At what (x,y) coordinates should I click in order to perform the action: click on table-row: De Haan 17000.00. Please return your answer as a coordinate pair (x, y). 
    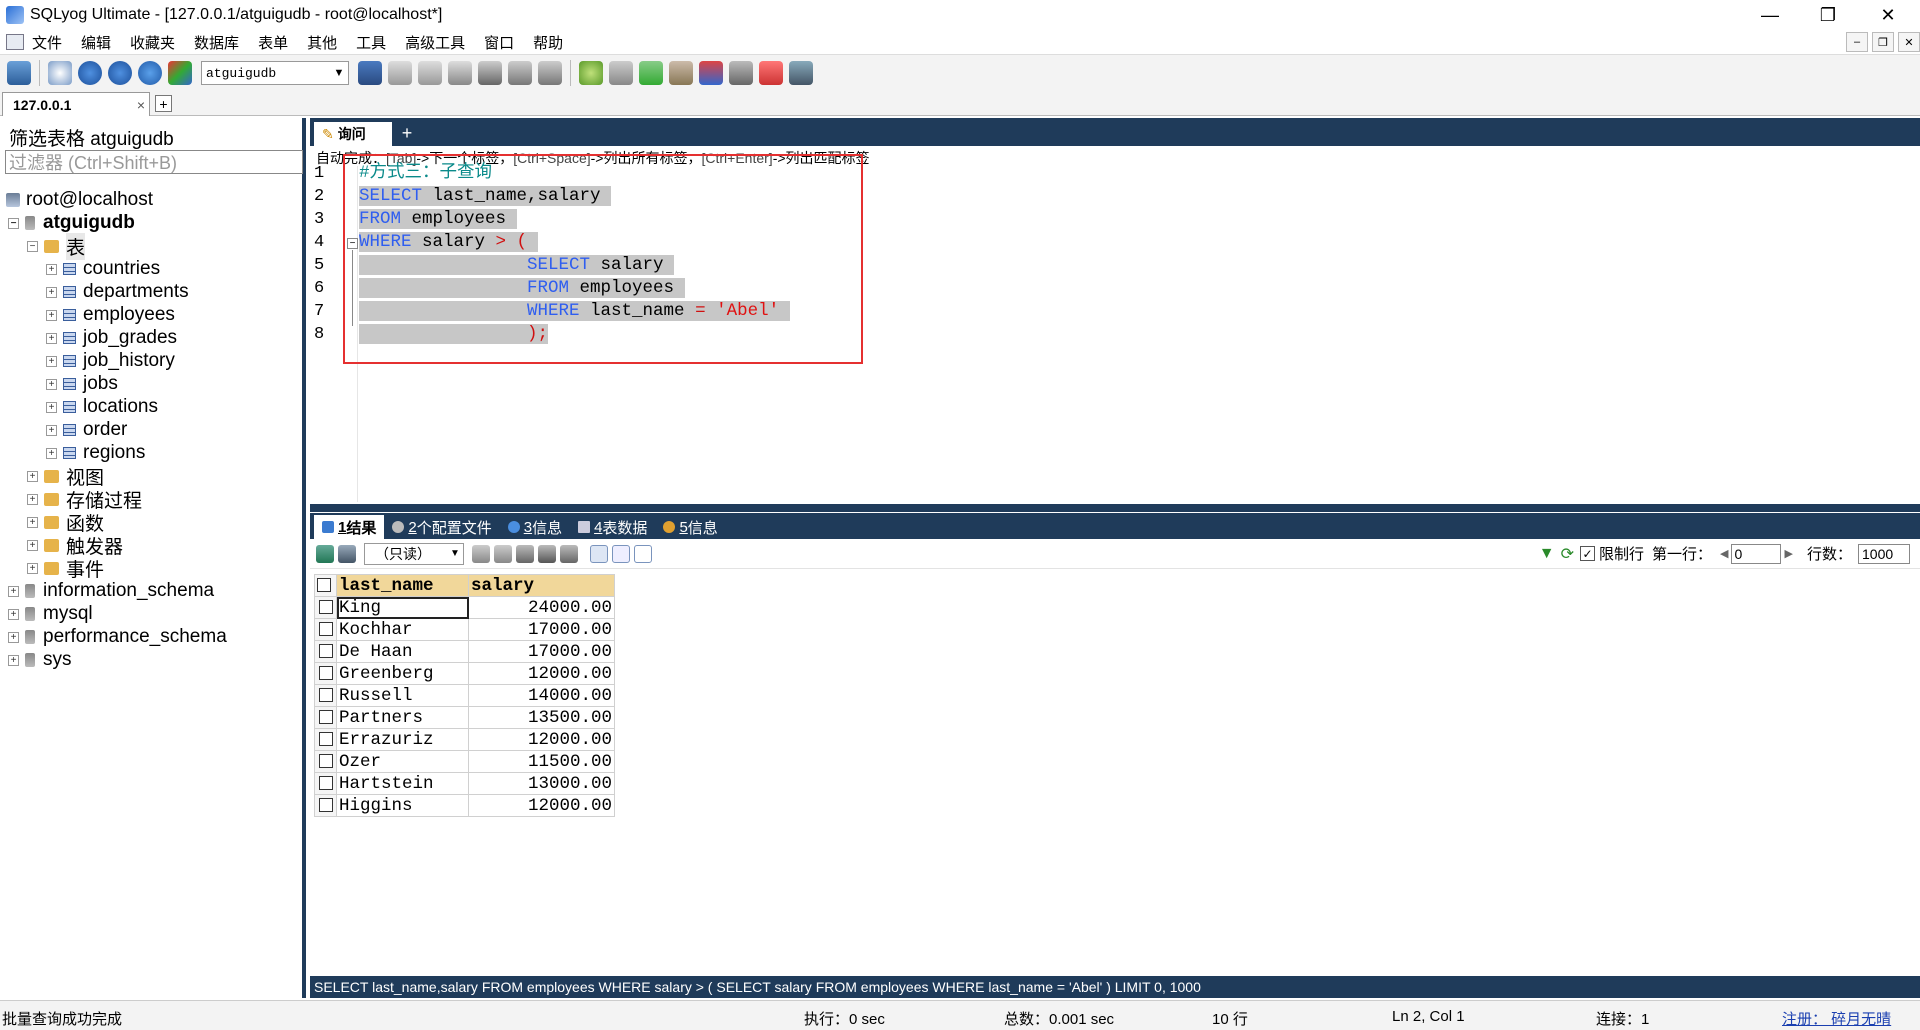
    Looking at the image, I should click on (464, 651).